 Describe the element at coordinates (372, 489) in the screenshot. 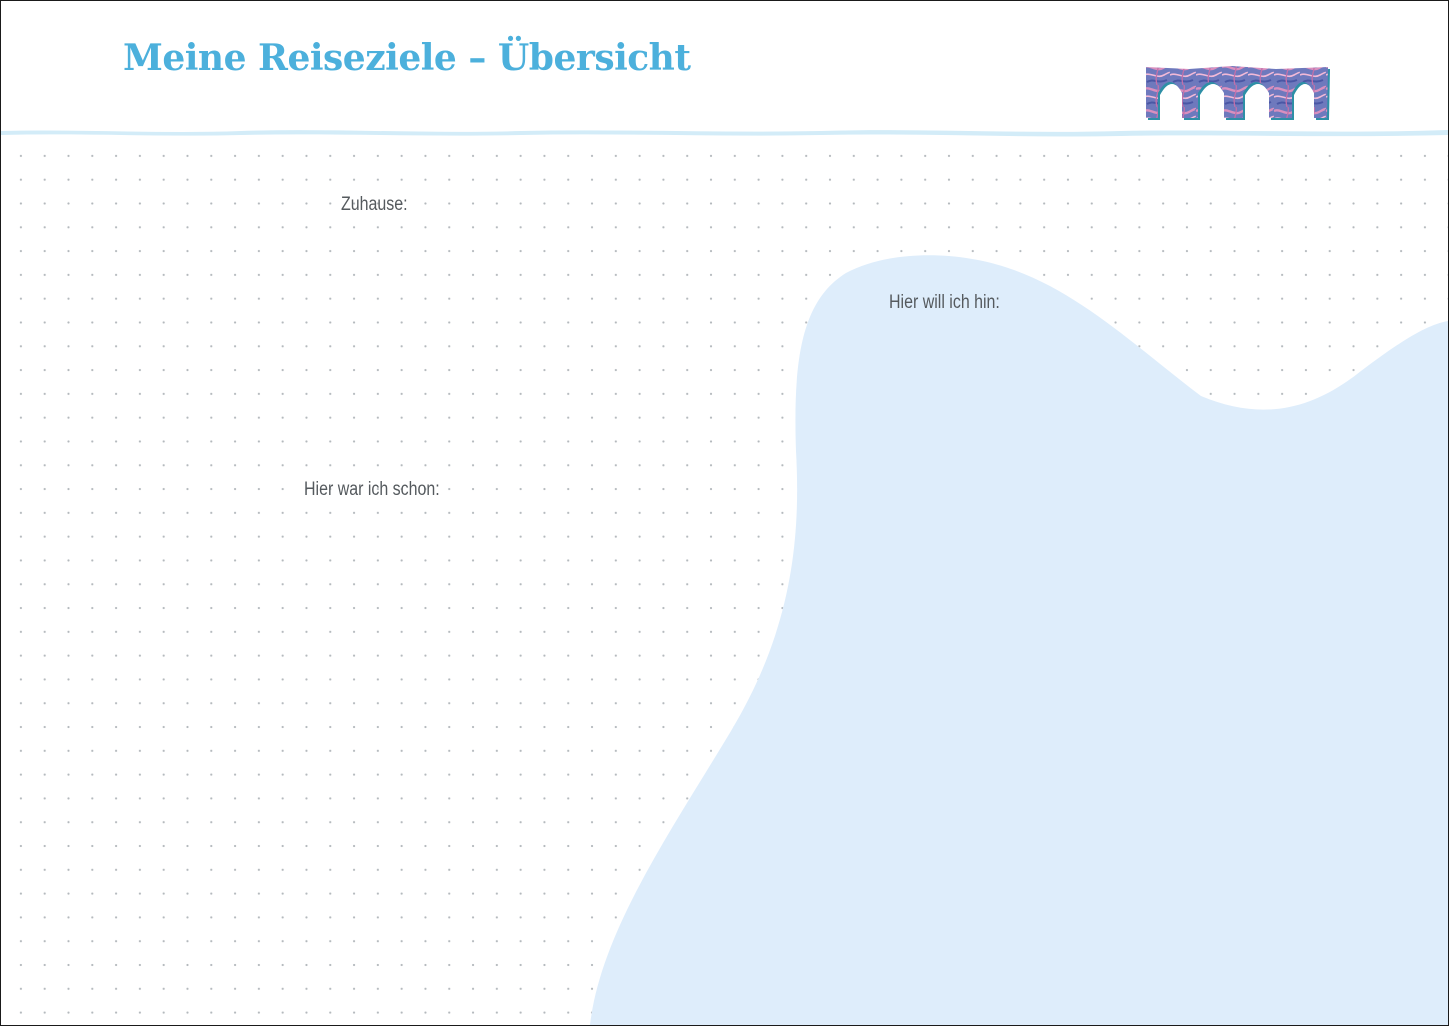

I see `visited-label: Hier war ich schon:` at that location.